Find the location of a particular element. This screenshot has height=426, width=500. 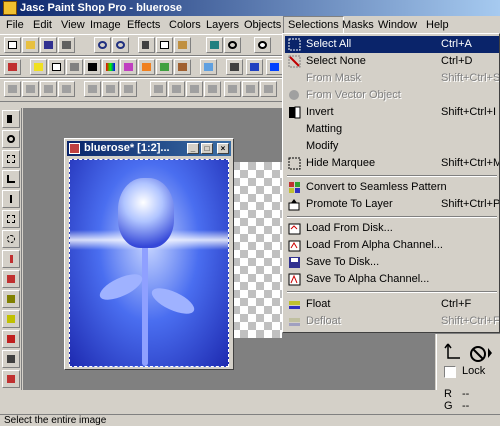

menu-layers: Layers is located at coordinates (222, 25).